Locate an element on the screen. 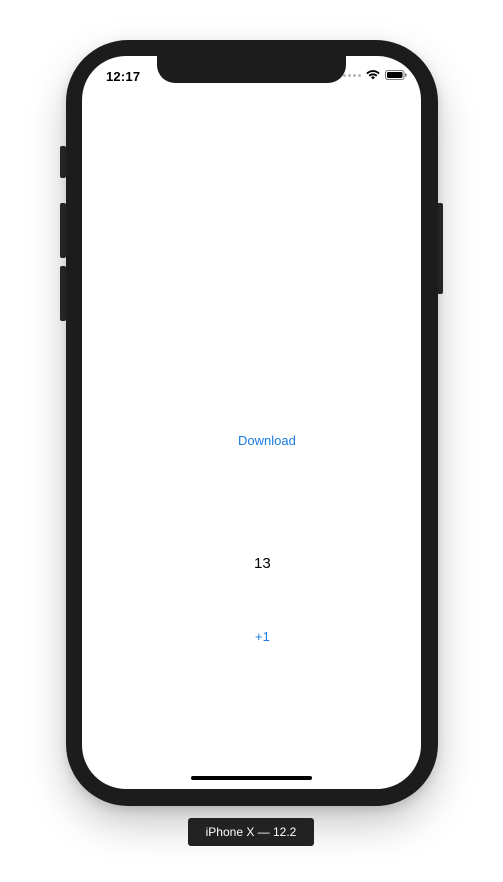  counter-value: 13 is located at coordinates (262, 563).